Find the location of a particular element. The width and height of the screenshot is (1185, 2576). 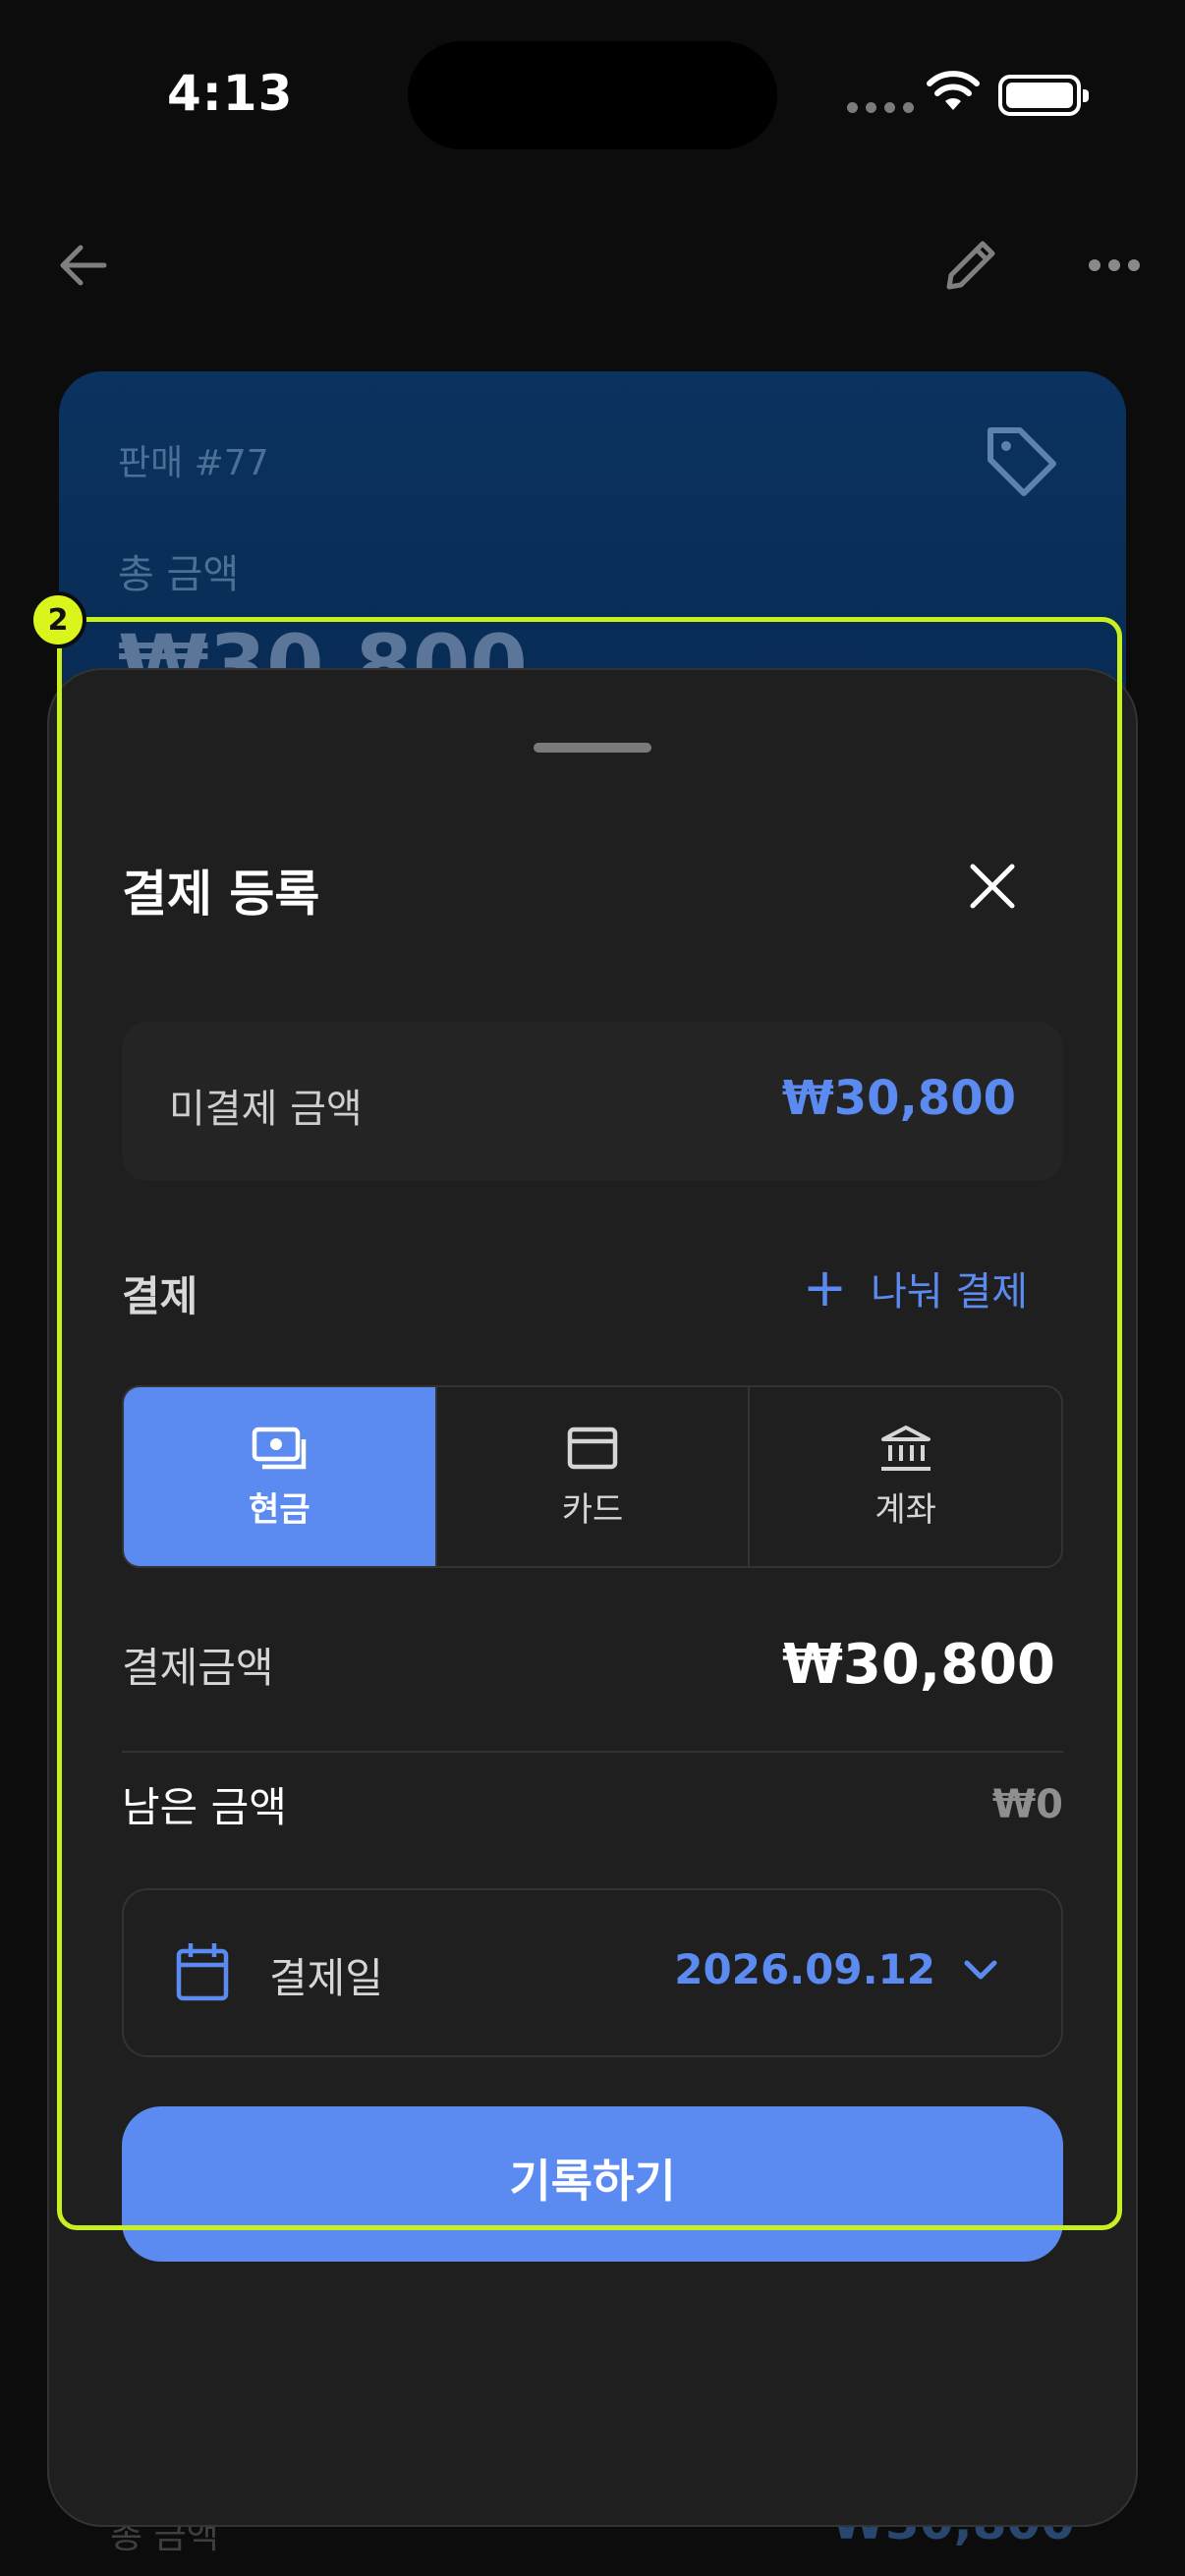

sale-number: 판매 #77 is located at coordinates (194, 463).